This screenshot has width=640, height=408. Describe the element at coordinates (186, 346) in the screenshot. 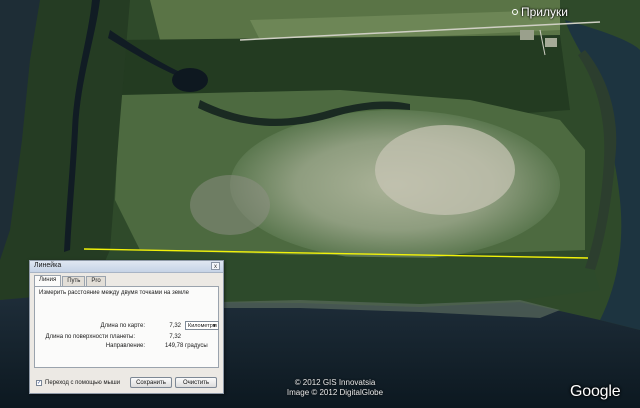

I see `heading-value: 149,78 градусы` at that location.